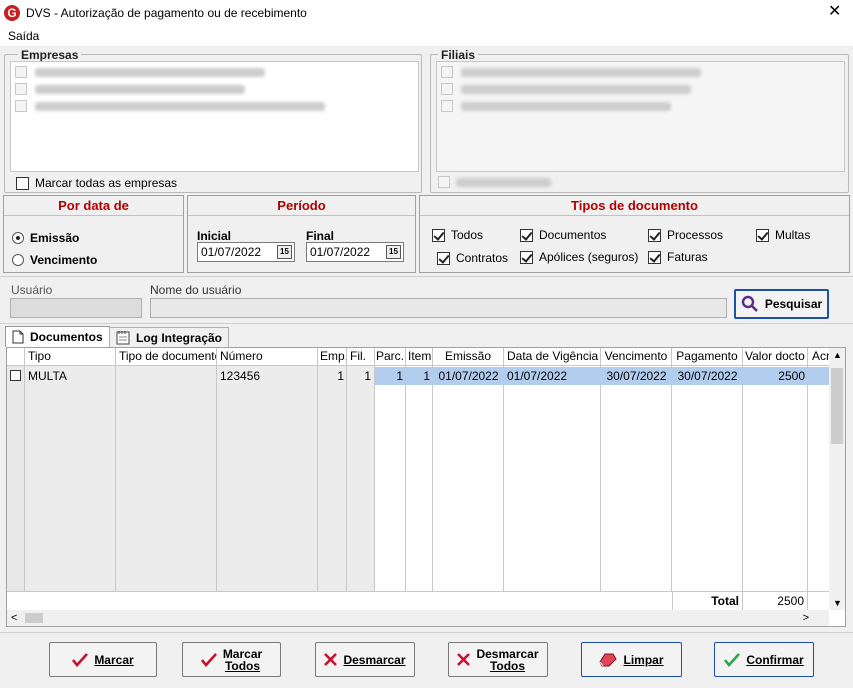 This screenshot has width=853, height=688. I want to click on cell-fil: 1, so click(367, 376).